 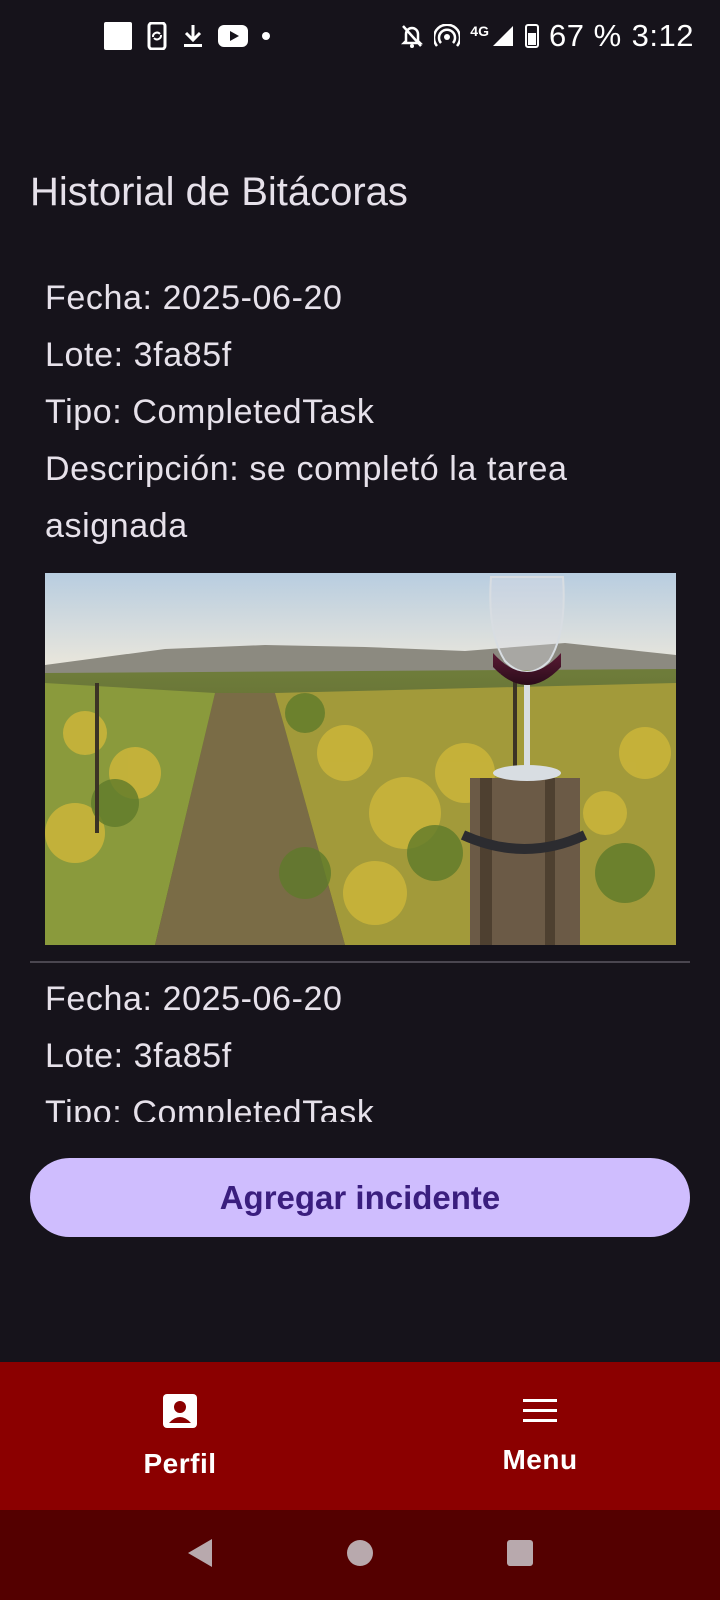 I want to click on hotspot-icon, so click(x=447, y=36).